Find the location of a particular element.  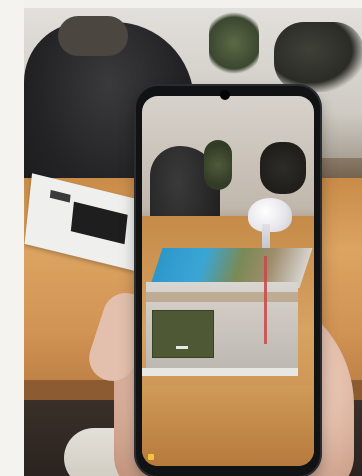

ar-info-panel is located at coordinates (183, 334).